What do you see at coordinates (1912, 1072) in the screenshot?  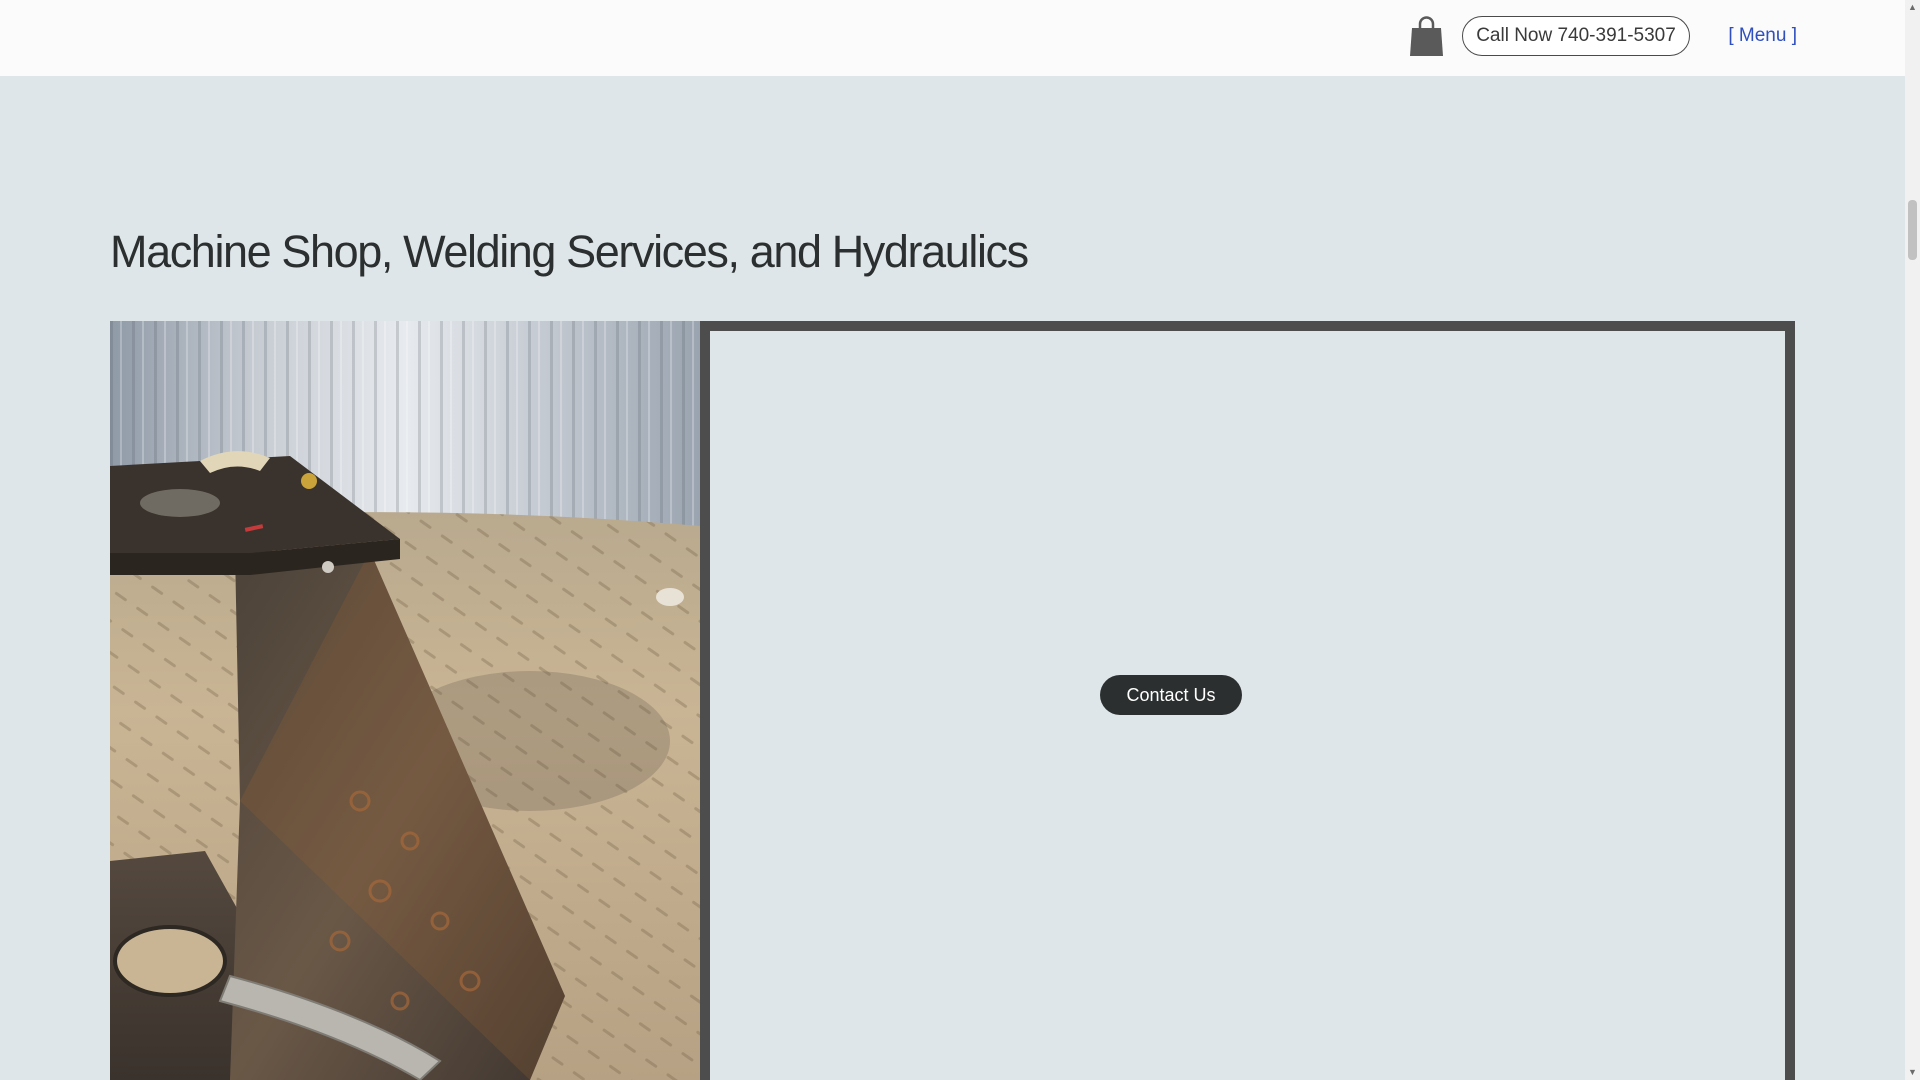 I see `scroll-down-icon: ▼` at bounding box center [1912, 1072].